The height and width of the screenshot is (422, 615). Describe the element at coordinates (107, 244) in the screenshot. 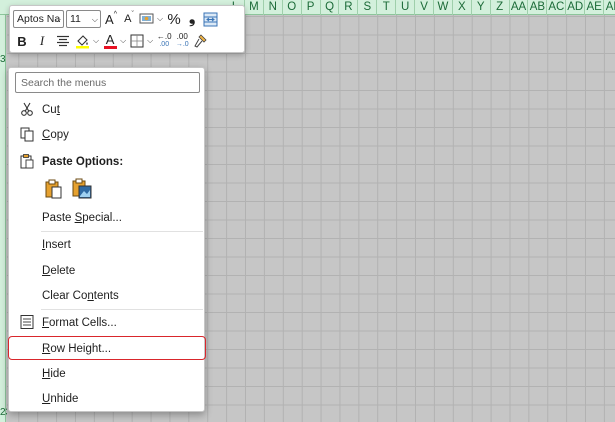

I see `menu-item-insert: Insert` at that location.